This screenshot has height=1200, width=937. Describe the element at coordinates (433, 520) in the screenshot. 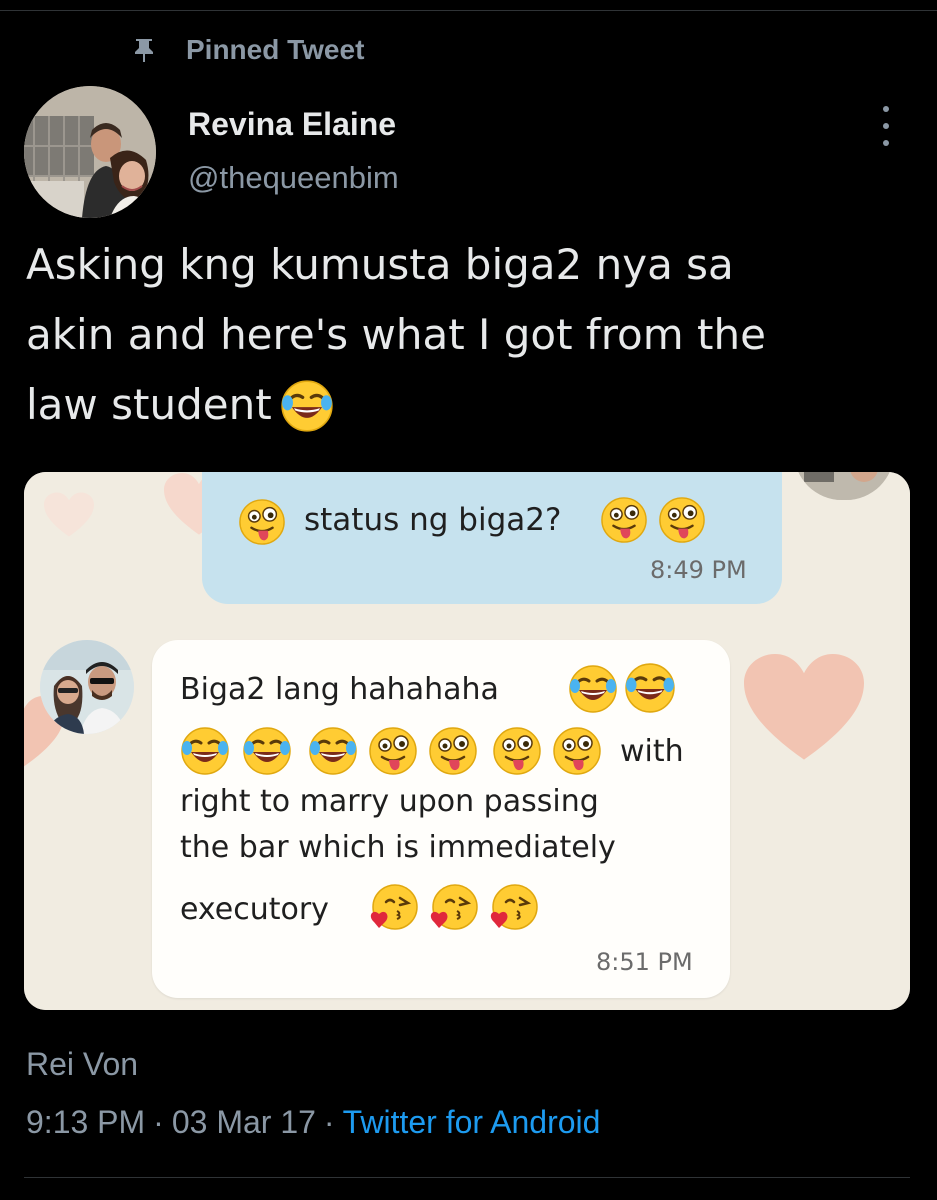

I see `outgoing-message-text: status ng biga2?` at that location.